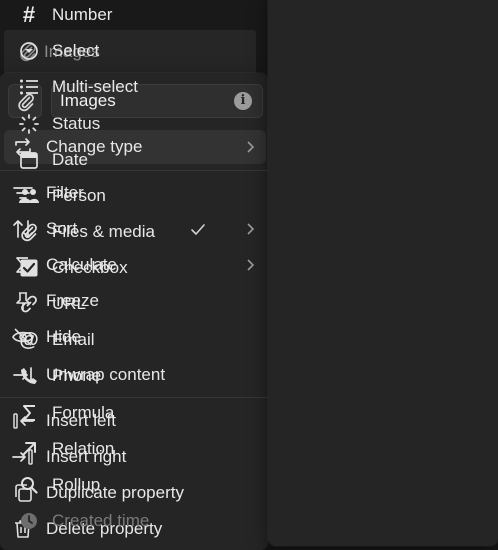 Image resolution: width=498 pixels, height=550 pixels. Describe the element at coordinates (70, 159) in the screenshot. I see `type-item-label: Date` at that location.